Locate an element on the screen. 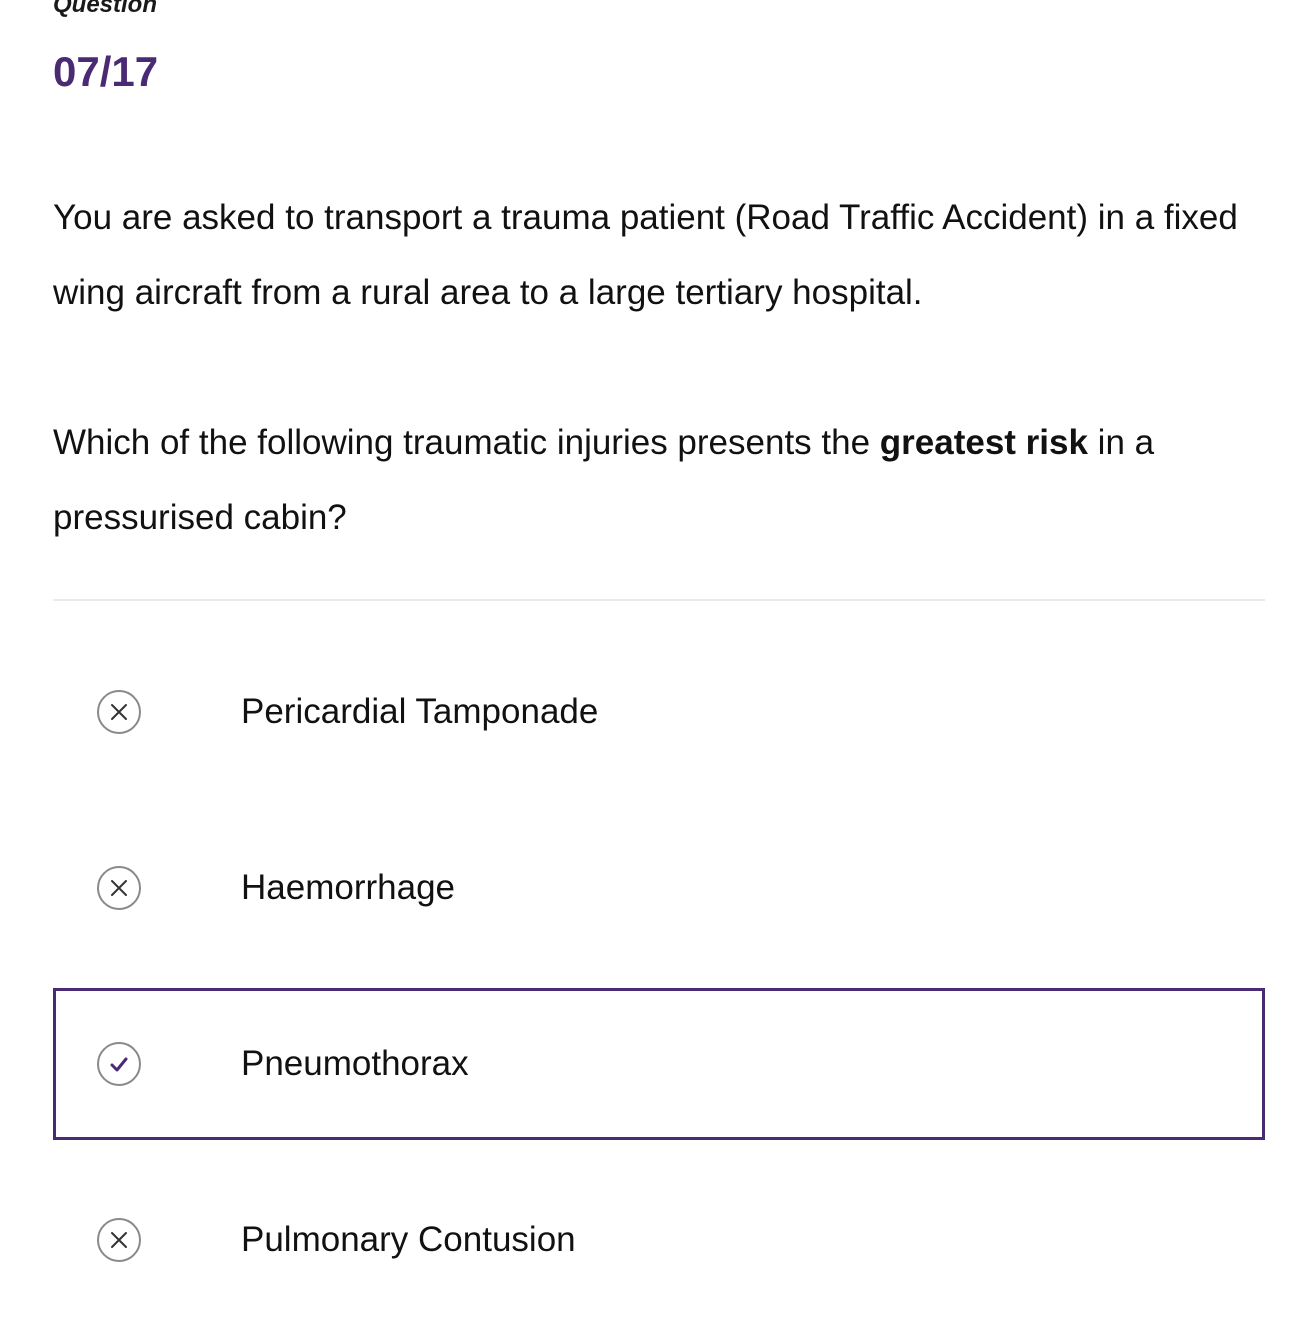 The width and height of the screenshot is (1306, 1340). question-prompt-emphasis: greatest risk is located at coordinates (983, 442).